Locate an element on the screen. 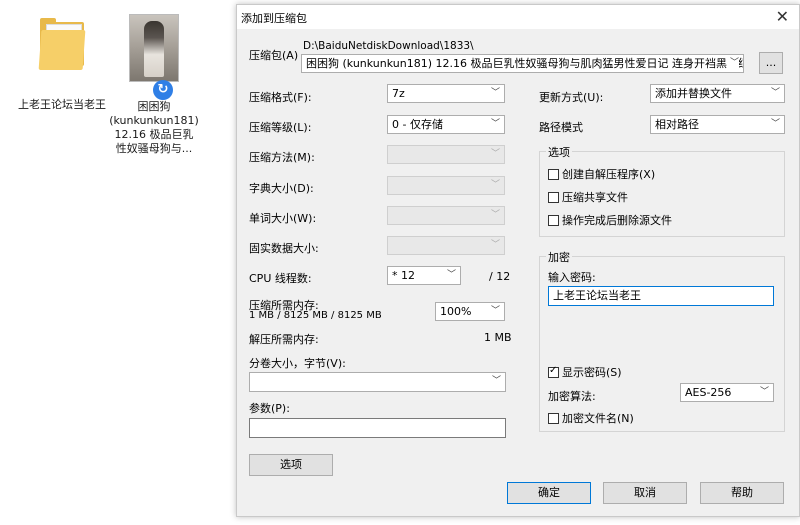 The height and width of the screenshot is (525, 800). enc-method-value: AES-256 is located at coordinates (708, 392).